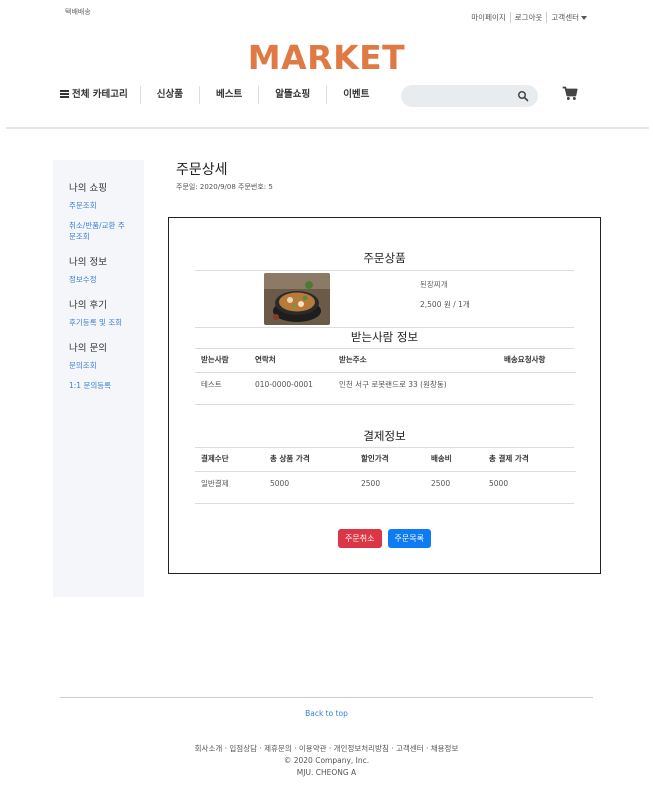 This screenshot has width=653, height=805. What do you see at coordinates (106, 269) in the screenshot?
I see `sidebar-group-info: 나의 정보 정보수정` at bounding box center [106, 269].